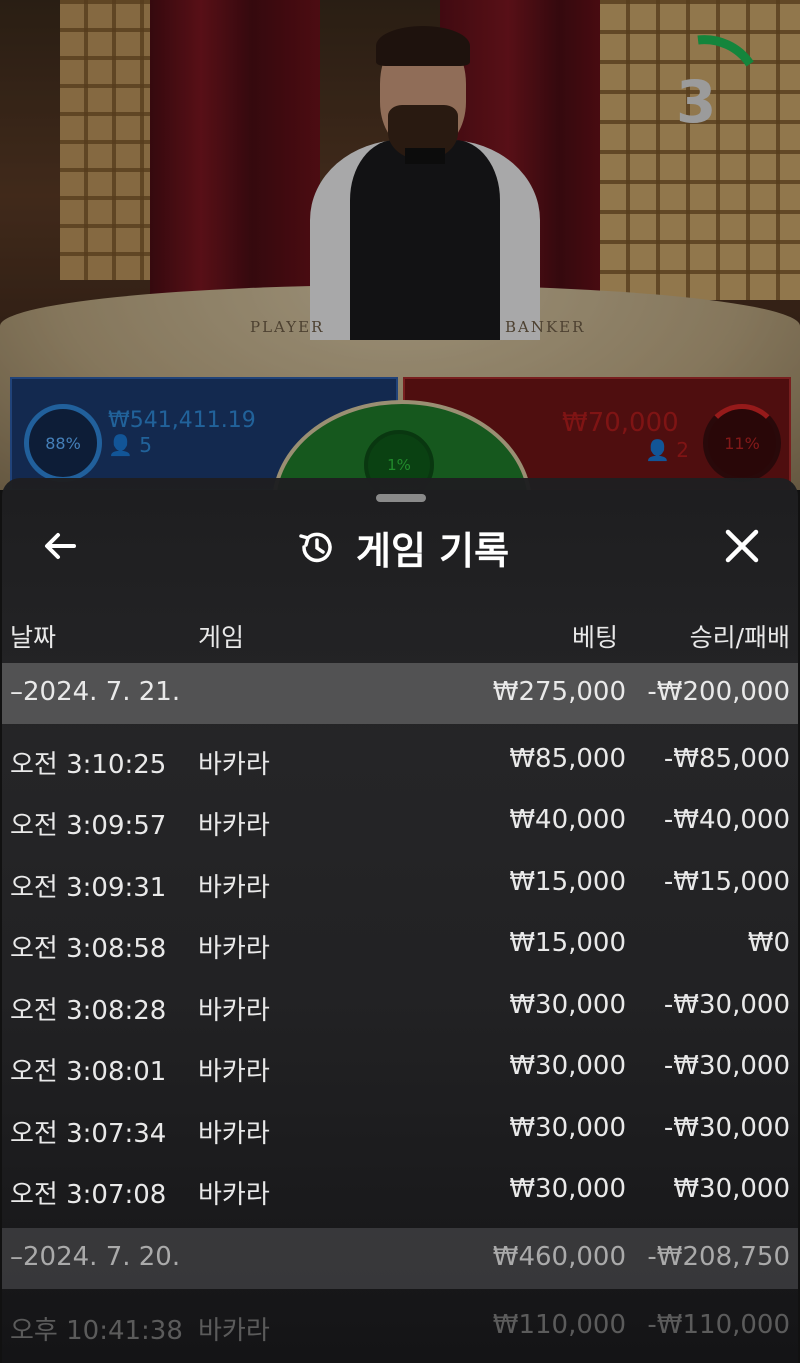  Describe the element at coordinates (718, 692) in the screenshot. I see `group-total-winloss: -₩200,000` at that location.